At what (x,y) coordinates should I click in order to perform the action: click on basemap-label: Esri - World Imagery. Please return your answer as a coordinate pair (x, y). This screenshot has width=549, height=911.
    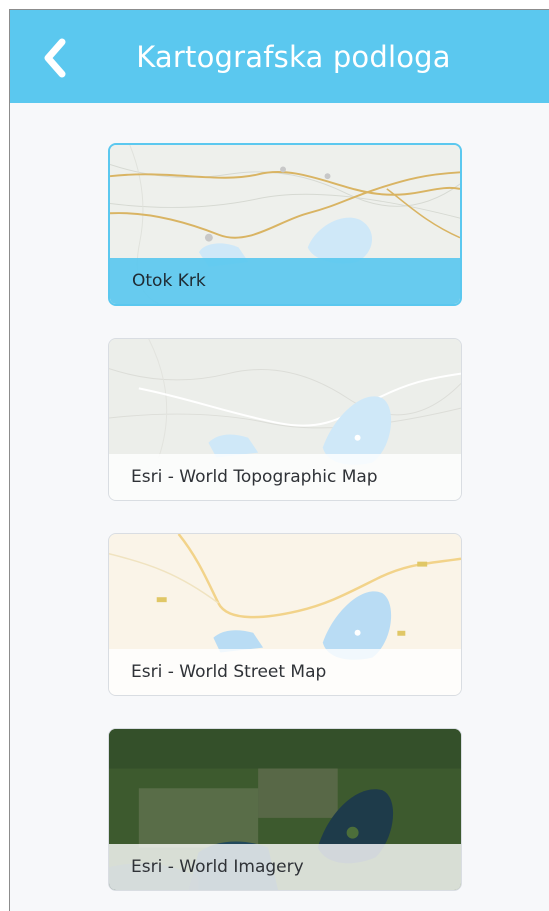
    Looking at the image, I should click on (285, 867).